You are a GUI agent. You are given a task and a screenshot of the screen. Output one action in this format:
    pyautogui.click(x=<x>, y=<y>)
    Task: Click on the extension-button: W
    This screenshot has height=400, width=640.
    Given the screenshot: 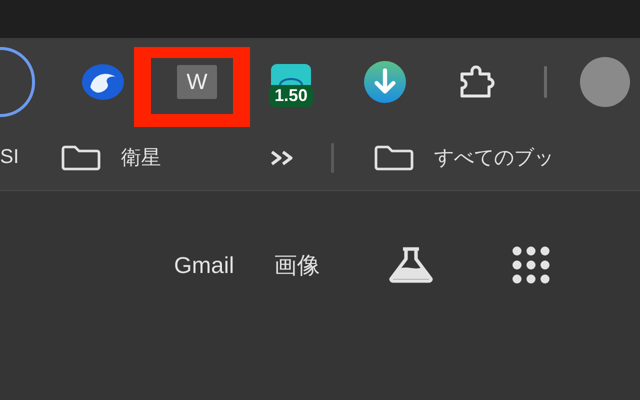 What is the action you would take?
    pyautogui.click(x=197, y=81)
    